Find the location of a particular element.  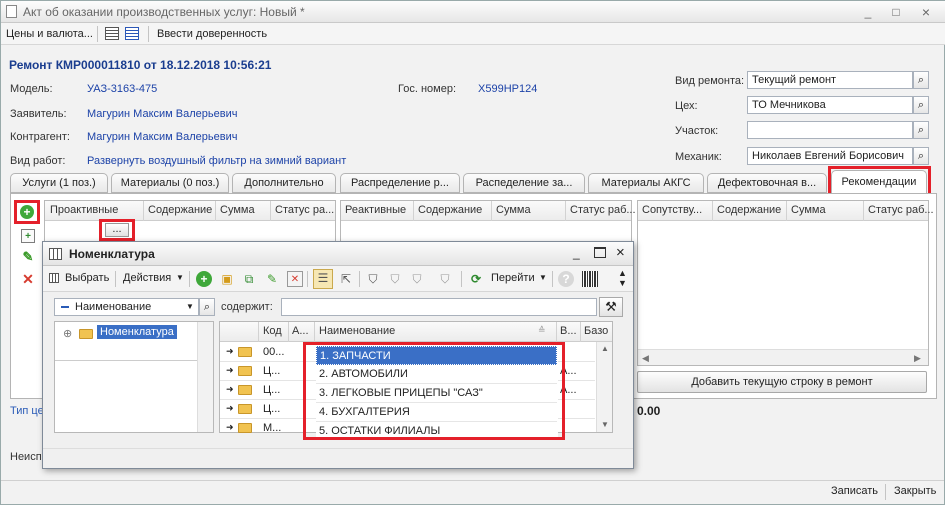

actions-menu: Действия is located at coordinates (147, 278).